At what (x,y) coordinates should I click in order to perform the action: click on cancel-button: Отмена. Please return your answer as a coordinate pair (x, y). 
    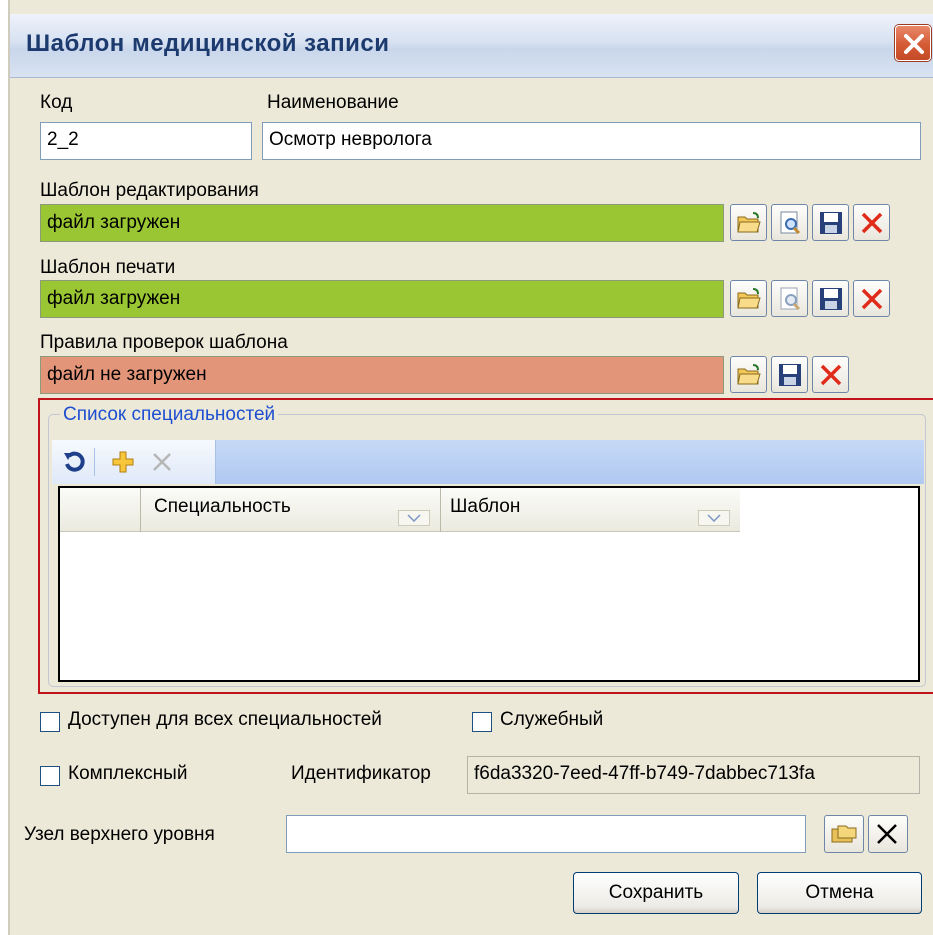
    Looking at the image, I should click on (839, 893).